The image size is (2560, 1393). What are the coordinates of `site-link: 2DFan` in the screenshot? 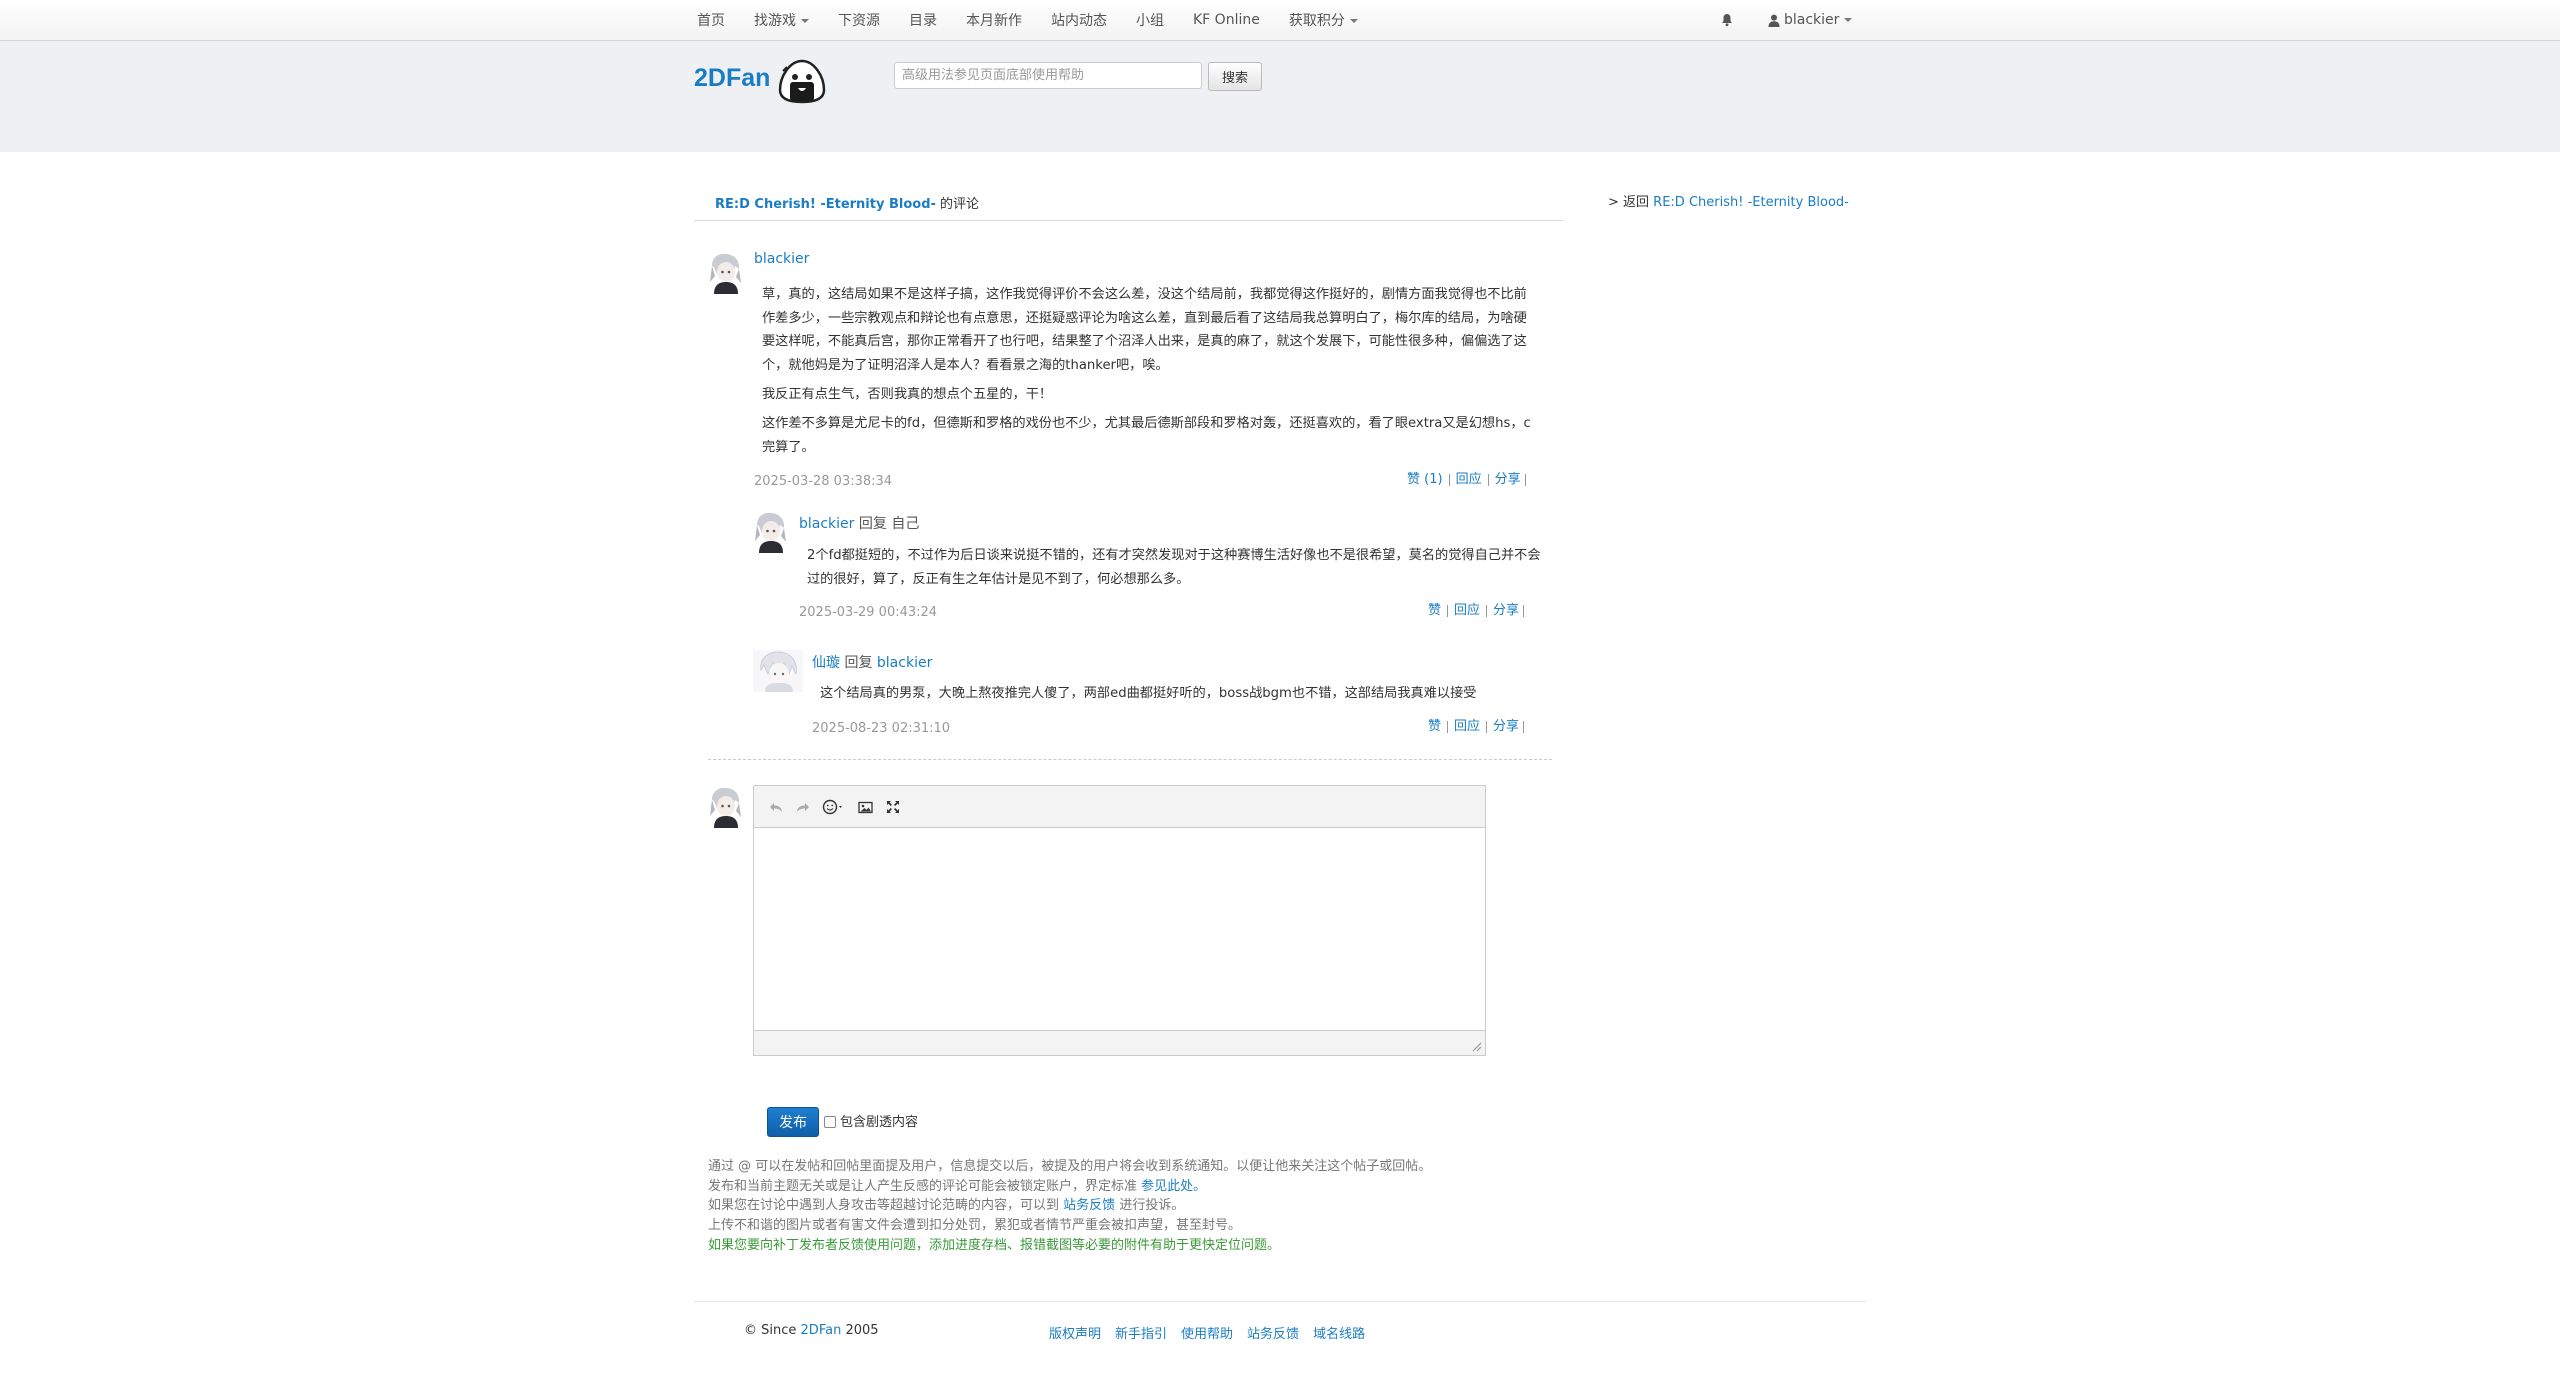 It's located at (821, 1330).